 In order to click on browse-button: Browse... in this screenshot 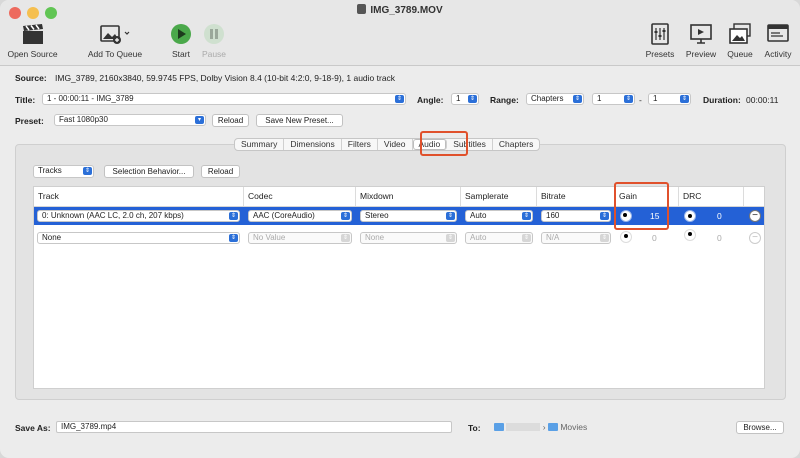, I will do `click(760, 427)`.